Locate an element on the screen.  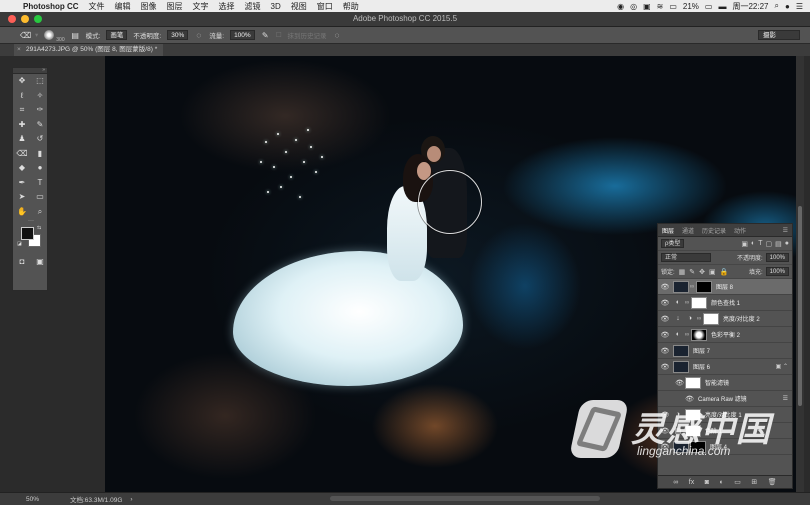
filter-smart-object-icon: ▤ is located at coordinates (778, 244).